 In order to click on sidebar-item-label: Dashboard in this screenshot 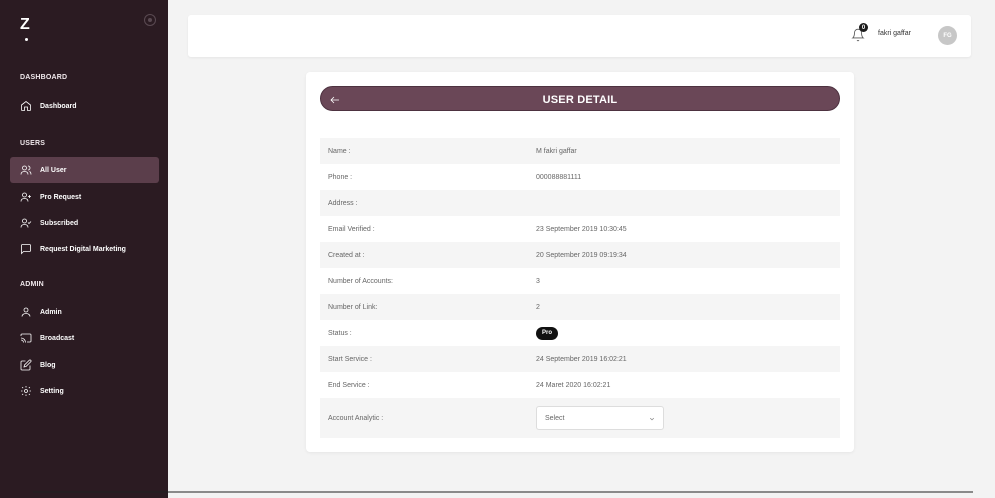, I will do `click(58, 106)`.